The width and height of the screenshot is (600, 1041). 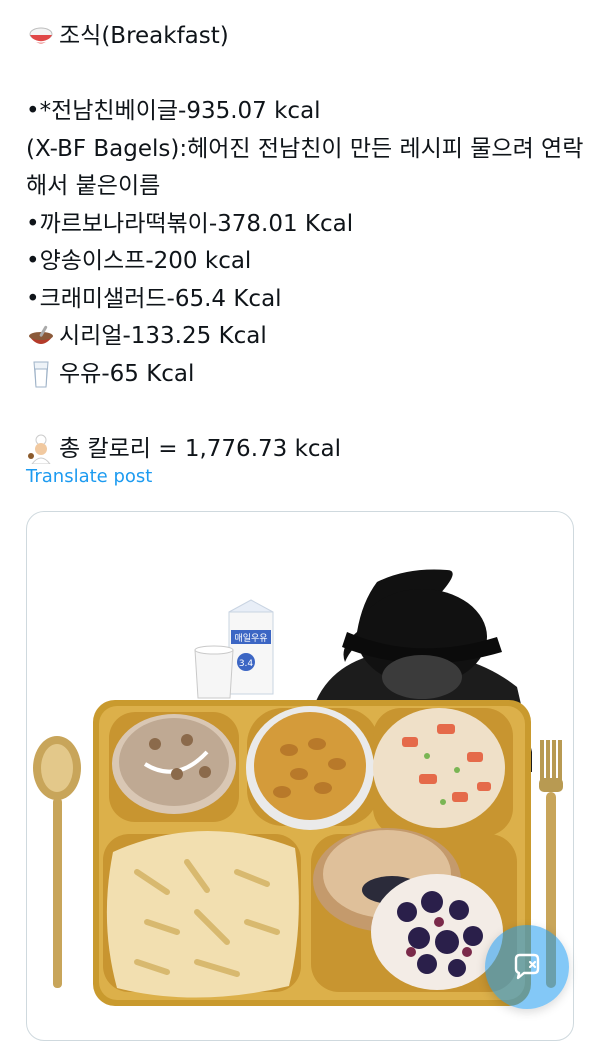 I want to click on rice-bowl-icon, so click(x=41, y=35).